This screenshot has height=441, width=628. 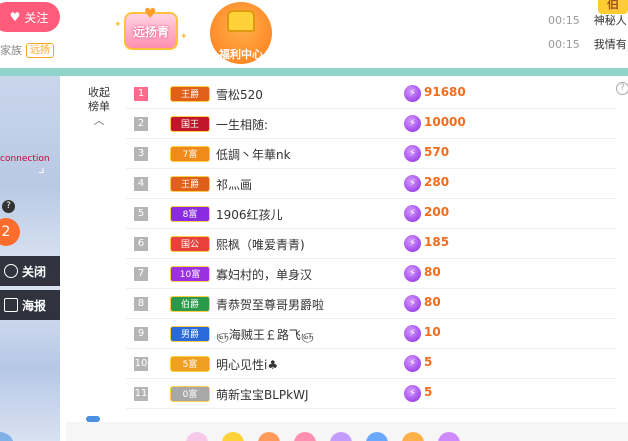 I want to click on noble-tag: 10富, so click(x=190, y=274).